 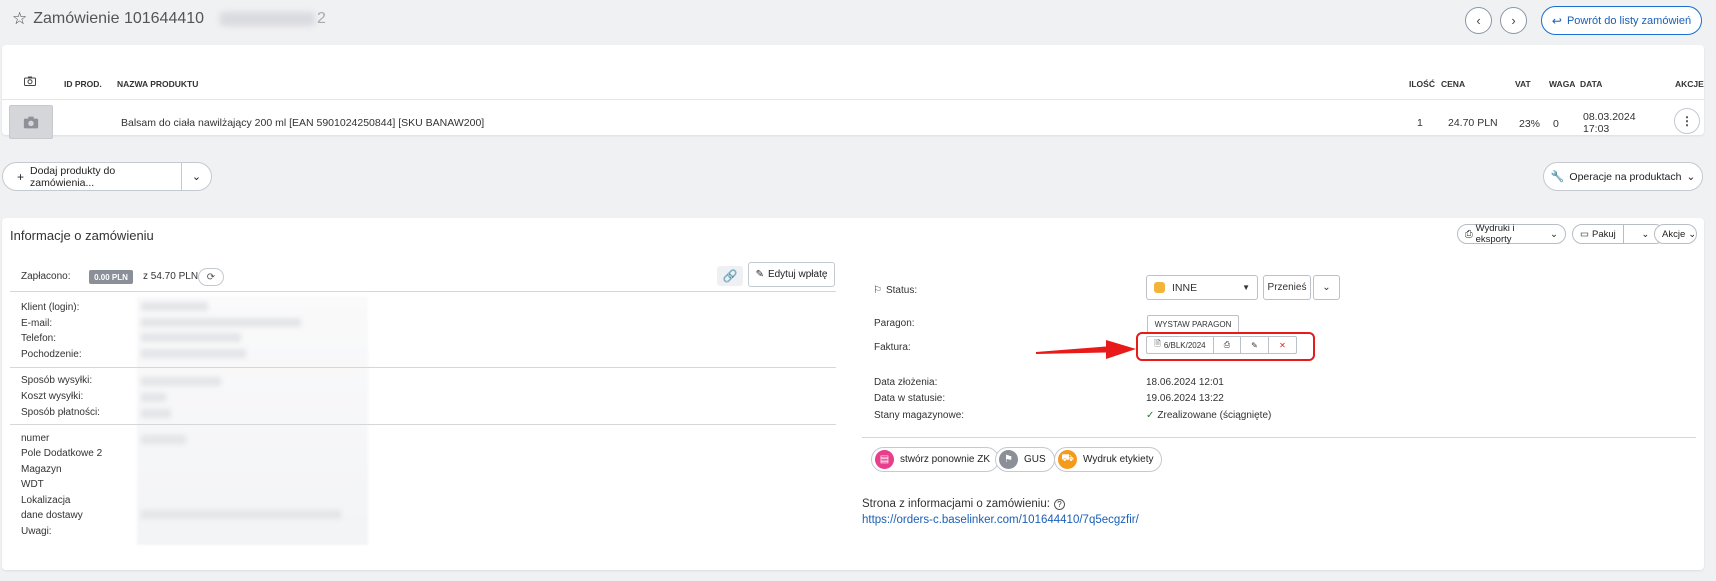 I want to click on wrench-icon: 🔧, so click(x=1557, y=177).